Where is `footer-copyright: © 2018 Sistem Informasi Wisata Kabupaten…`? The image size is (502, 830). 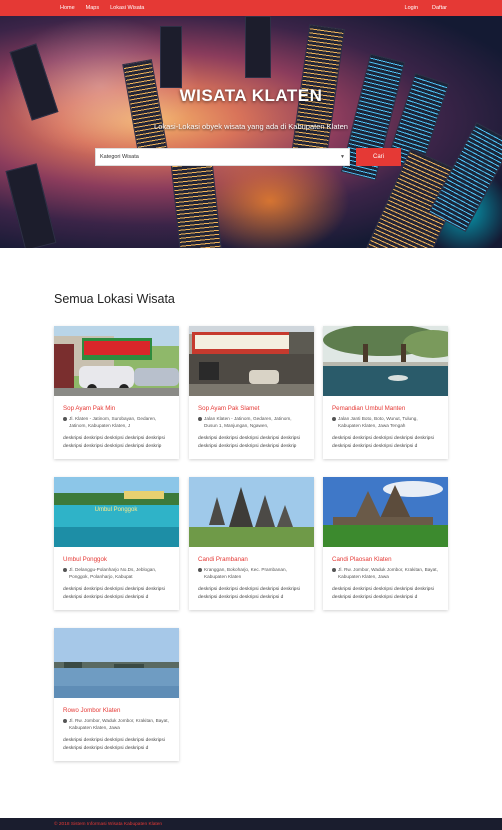
footer-copyright: © 2018 Sistem Informasi Wisata Kabupaten… is located at coordinates (108, 824).